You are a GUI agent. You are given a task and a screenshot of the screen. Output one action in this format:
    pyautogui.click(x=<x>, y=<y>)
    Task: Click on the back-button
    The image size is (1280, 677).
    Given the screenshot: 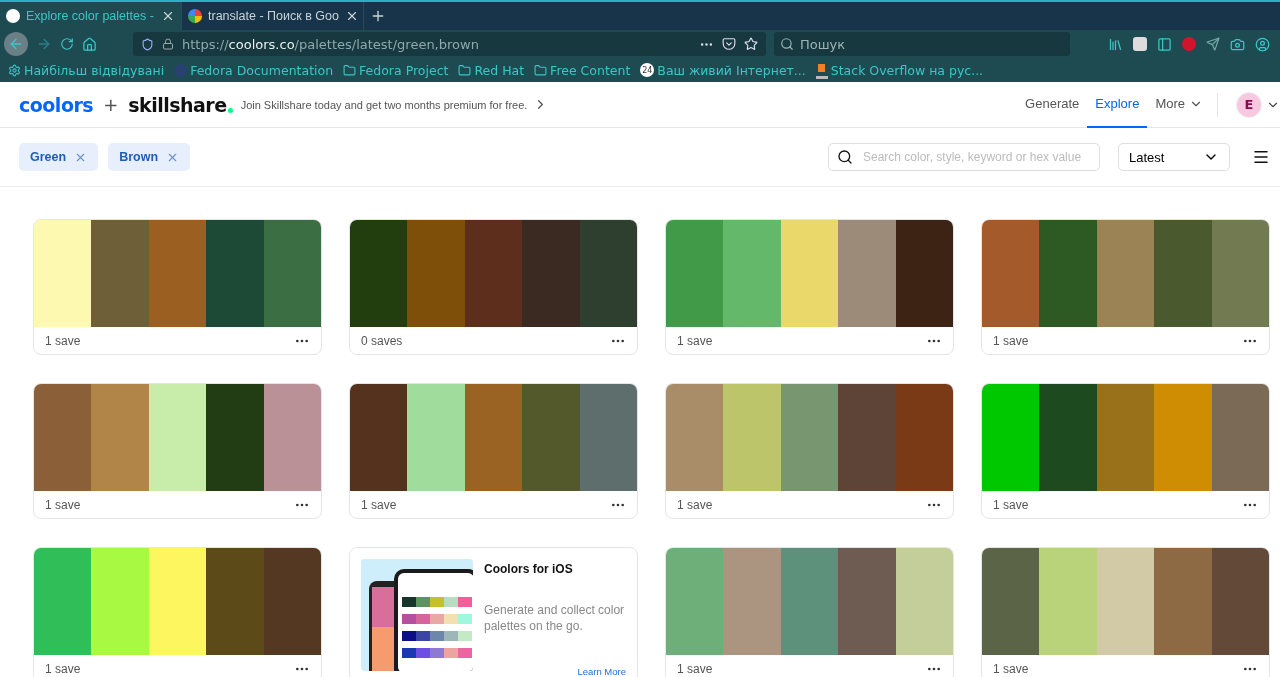 What is the action you would take?
    pyautogui.click(x=16, y=44)
    